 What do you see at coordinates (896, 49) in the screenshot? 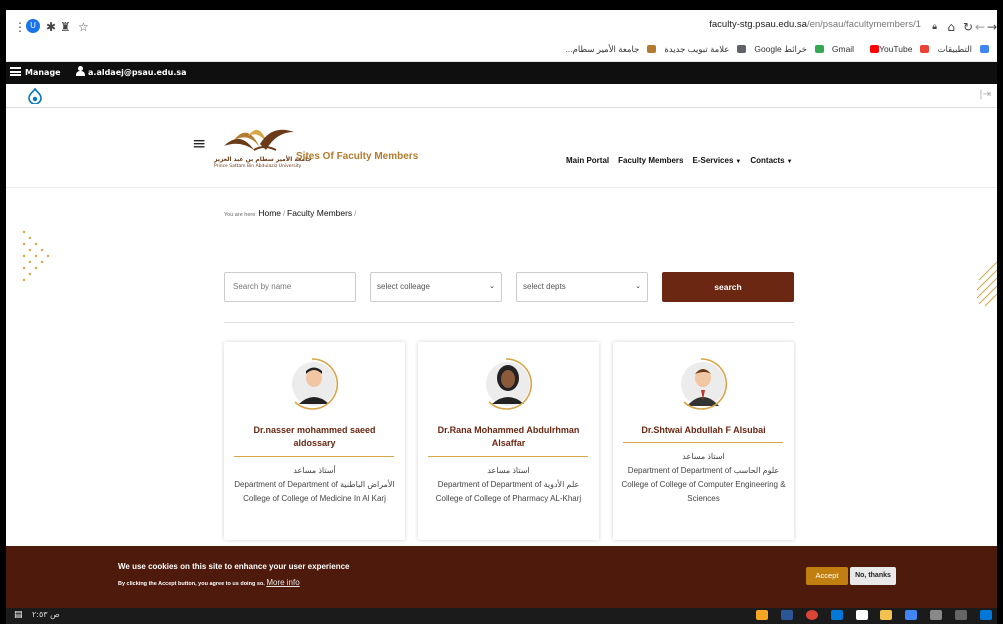
I see `bookmark-label: YouTube` at bounding box center [896, 49].